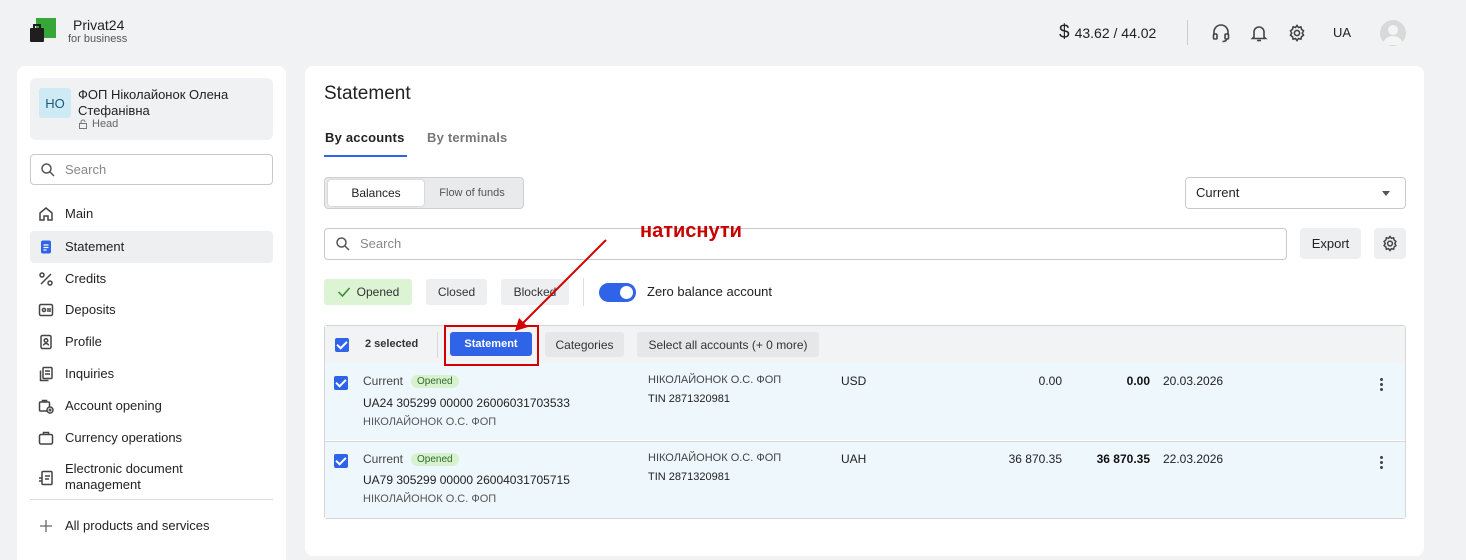 The width and height of the screenshot is (1466, 560). Describe the element at coordinates (466, 480) in the screenshot. I see `account-iban: UA79 305299 00000 26004031705715` at that location.